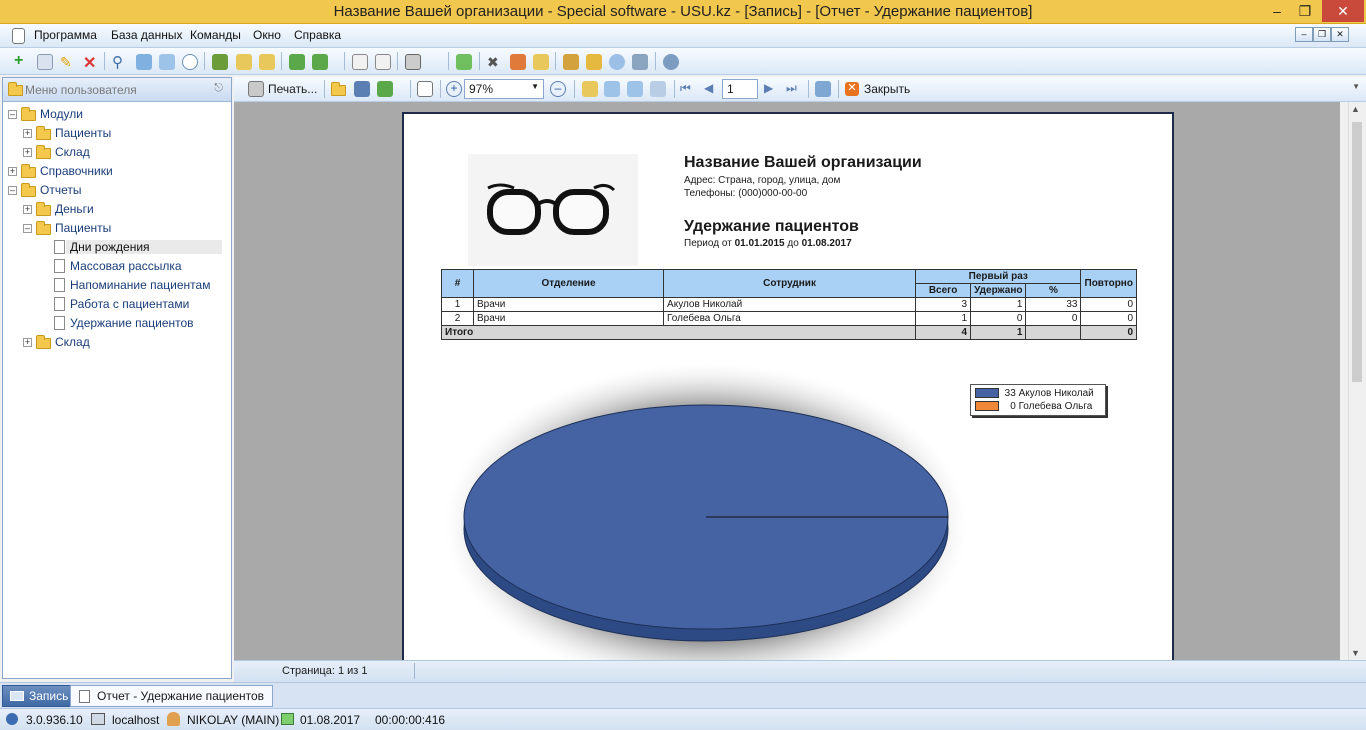  What do you see at coordinates (1343, 11) in the screenshot?
I see `close-window-button: ✕` at bounding box center [1343, 11].